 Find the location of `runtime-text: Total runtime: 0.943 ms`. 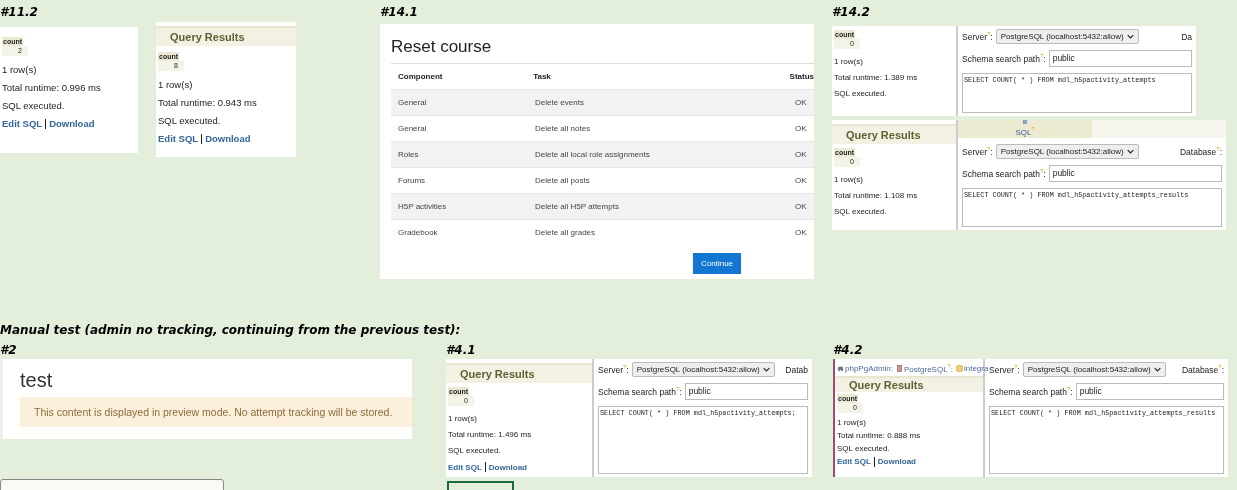

runtime-text: Total runtime: 0.943 ms is located at coordinates (208, 102).